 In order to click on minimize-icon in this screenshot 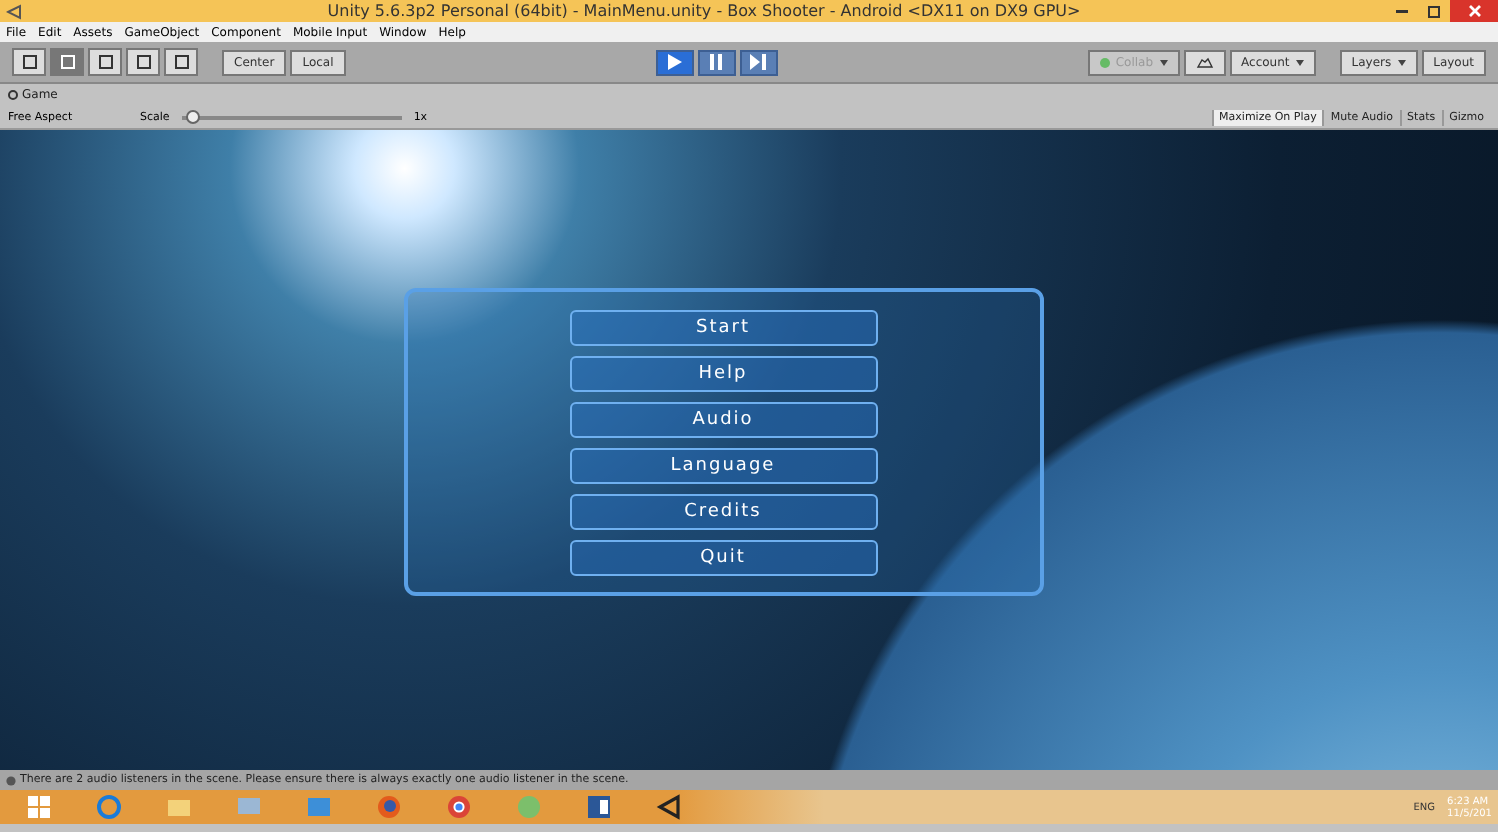, I will do `click(1402, 11)`.